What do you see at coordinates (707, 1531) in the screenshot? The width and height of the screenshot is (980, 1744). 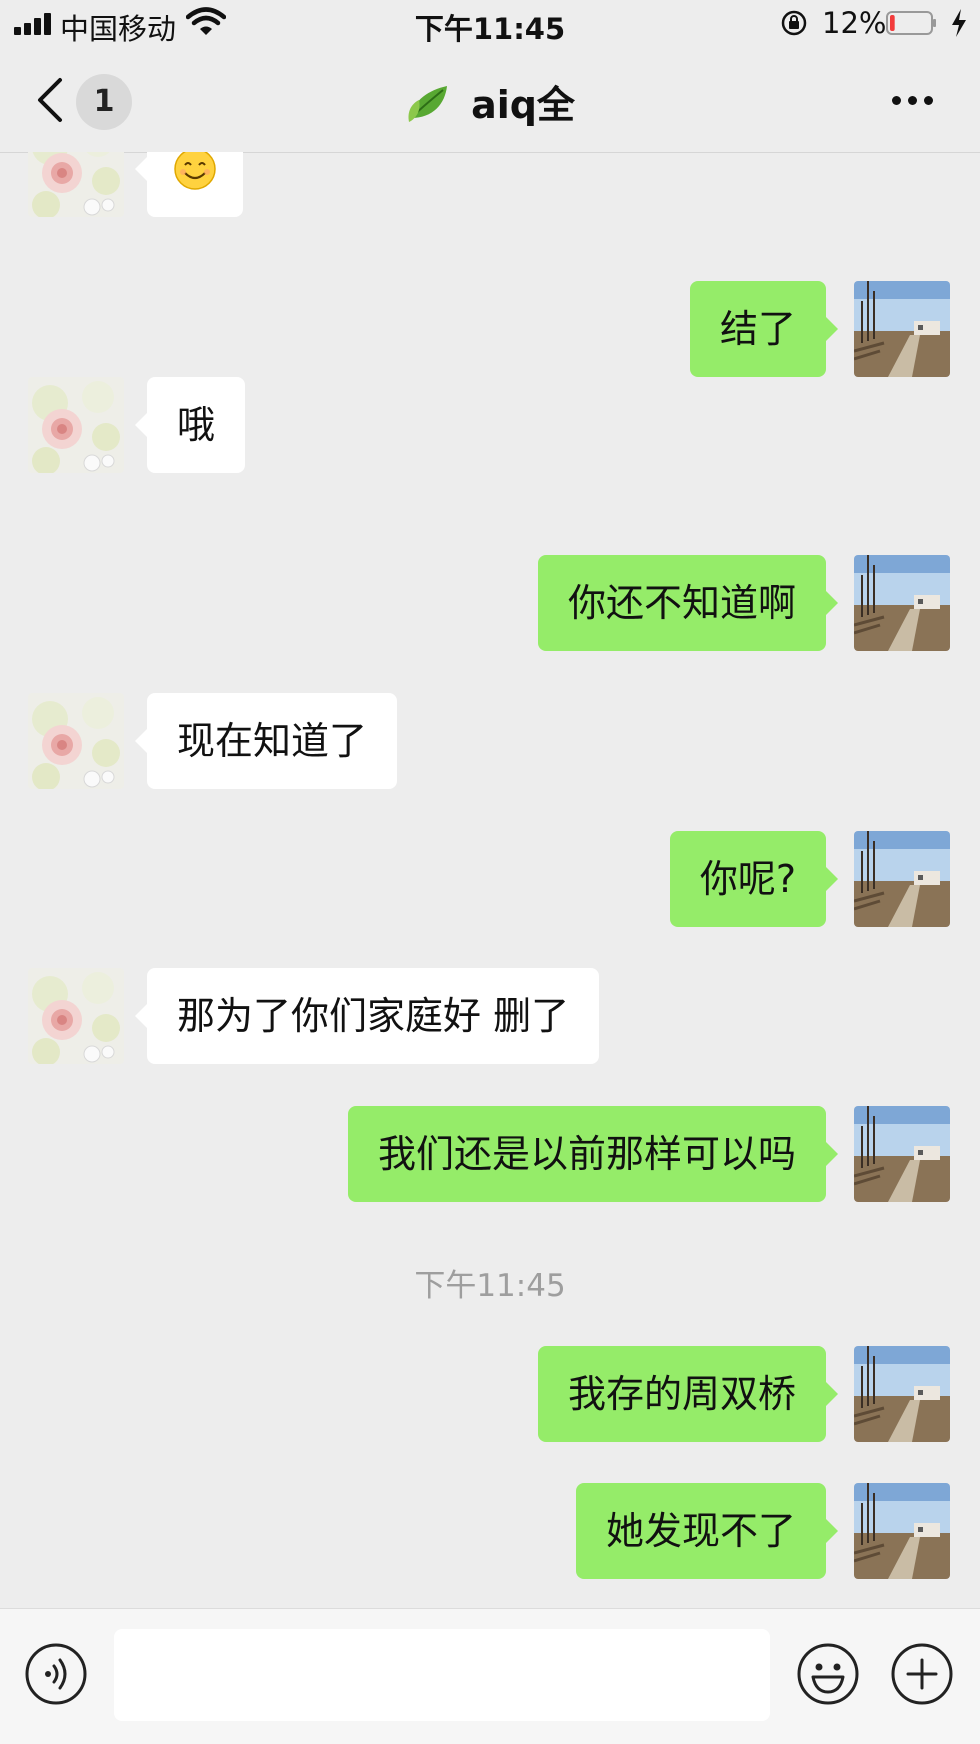 I see `message-bubble-outgoing: 她发现不了` at bounding box center [707, 1531].